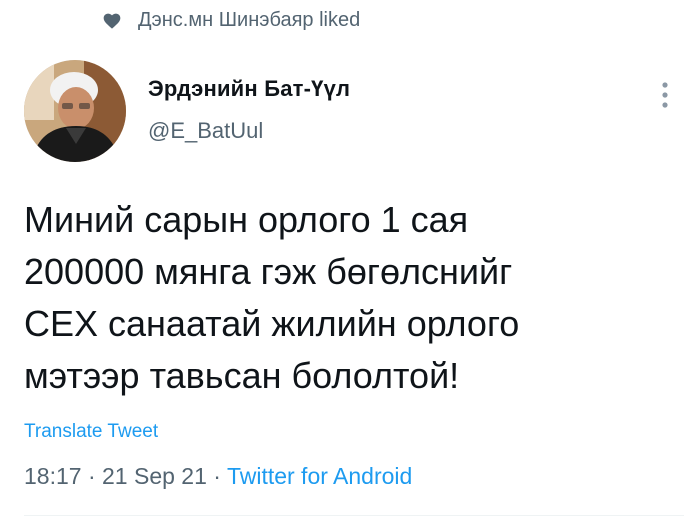 The height and width of the screenshot is (526, 684). Describe the element at coordinates (272, 323) in the screenshot. I see `tweet-text-line: СЕХ санаатай жилийн орлого` at that location.